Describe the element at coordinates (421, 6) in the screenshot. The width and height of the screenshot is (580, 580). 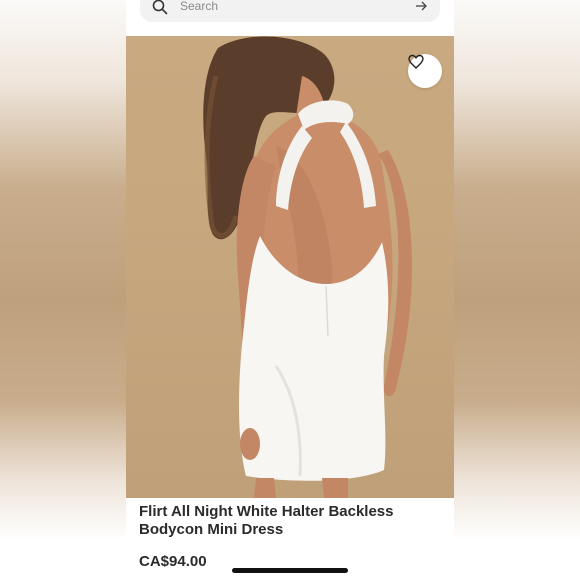
I see `arrow-right-icon` at that location.